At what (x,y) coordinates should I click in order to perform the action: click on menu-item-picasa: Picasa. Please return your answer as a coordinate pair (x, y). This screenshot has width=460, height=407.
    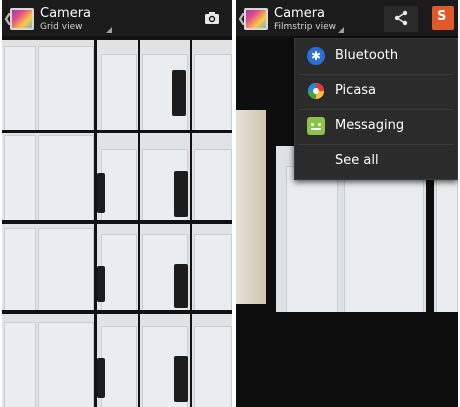
    Looking at the image, I should click on (376, 91).